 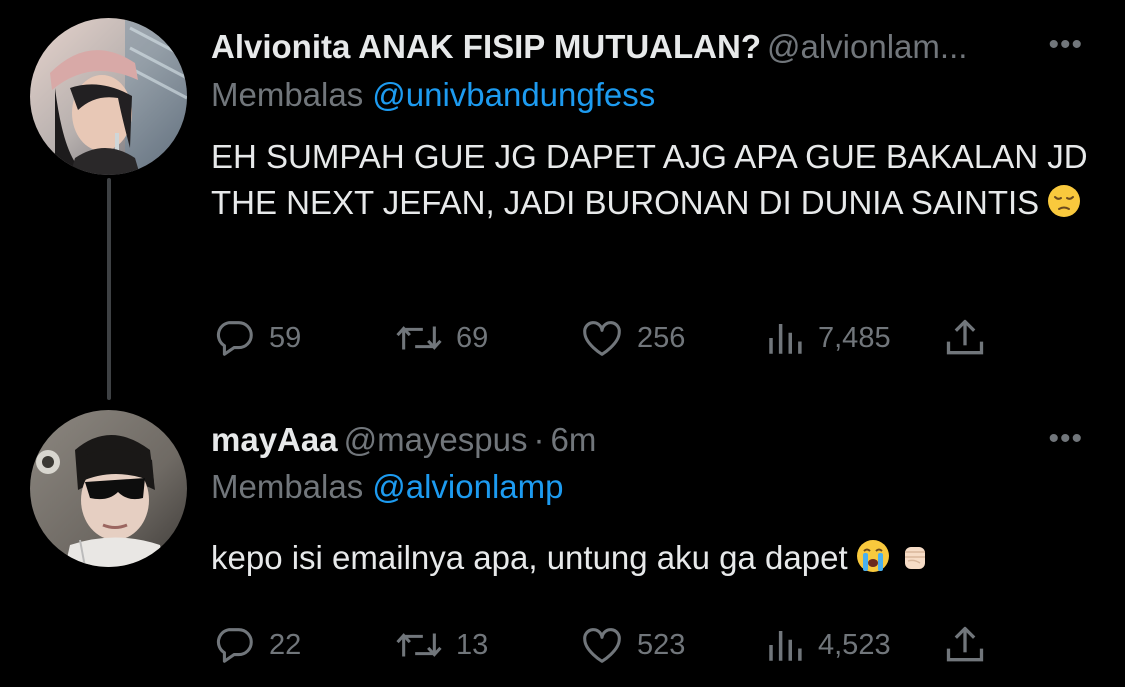 I want to click on views-button: 7,485, so click(x=827, y=338).